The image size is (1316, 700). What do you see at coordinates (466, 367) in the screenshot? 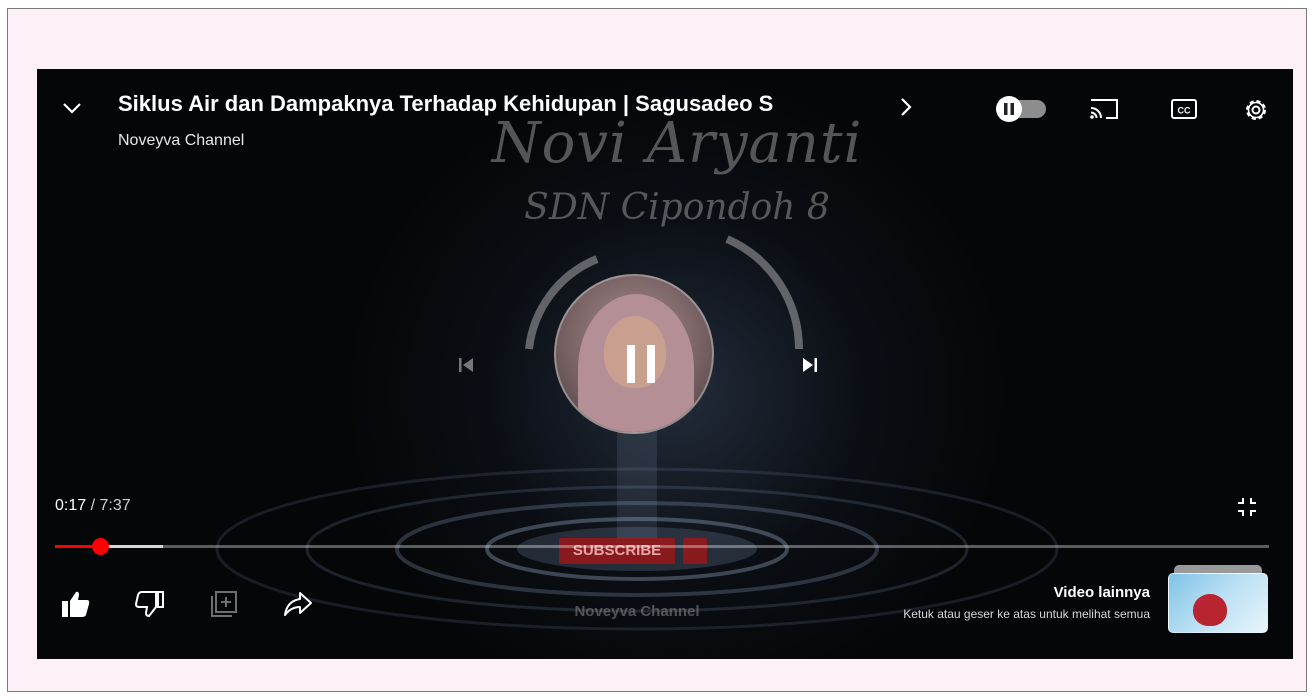
I see `skip-previous-icon` at bounding box center [466, 367].